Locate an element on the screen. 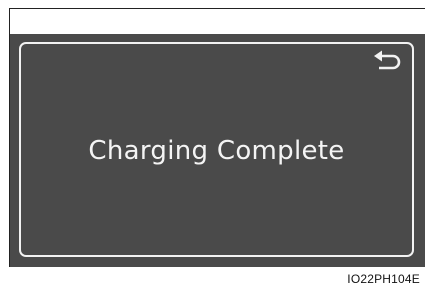 This screenshot has width=425, height=290. back-button is located at coordinates (387, 61).